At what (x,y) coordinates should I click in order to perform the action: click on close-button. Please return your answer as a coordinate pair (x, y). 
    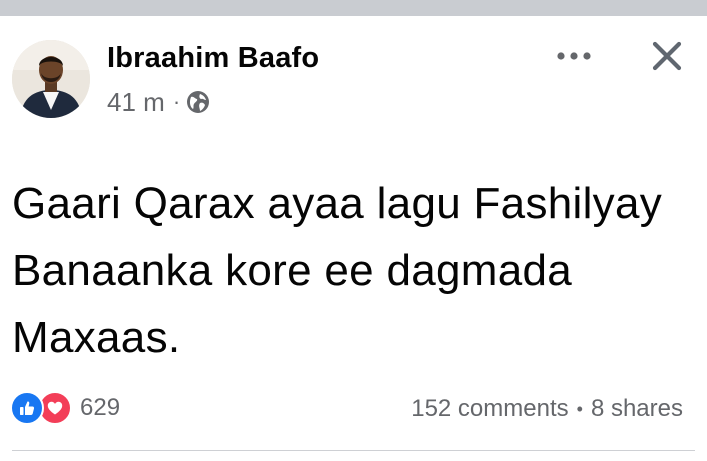
    Looking at the image, I should click on (667, 56).